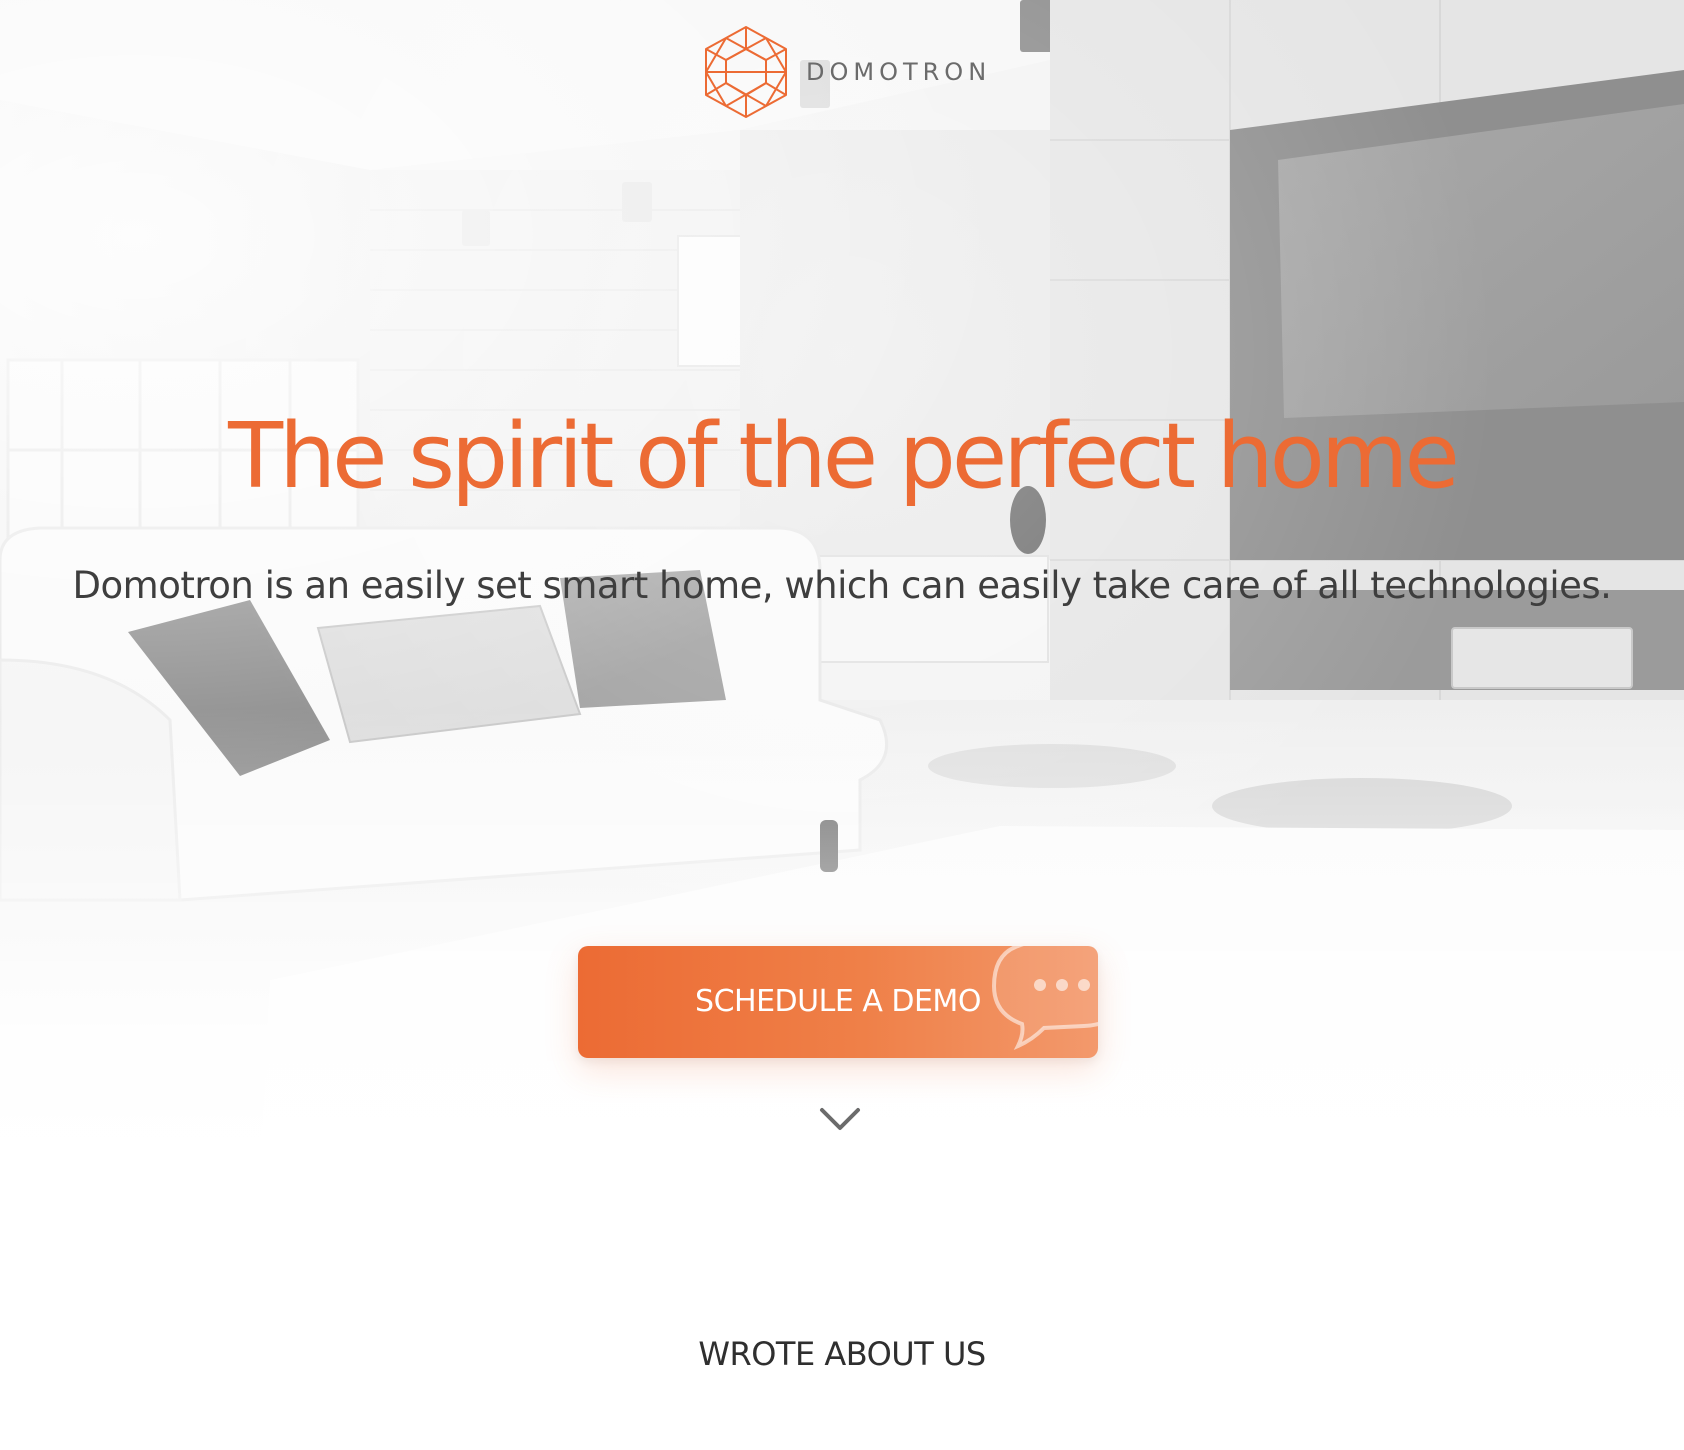  I want to click on brand-logo: DOMOTRON, so click(847, 72).